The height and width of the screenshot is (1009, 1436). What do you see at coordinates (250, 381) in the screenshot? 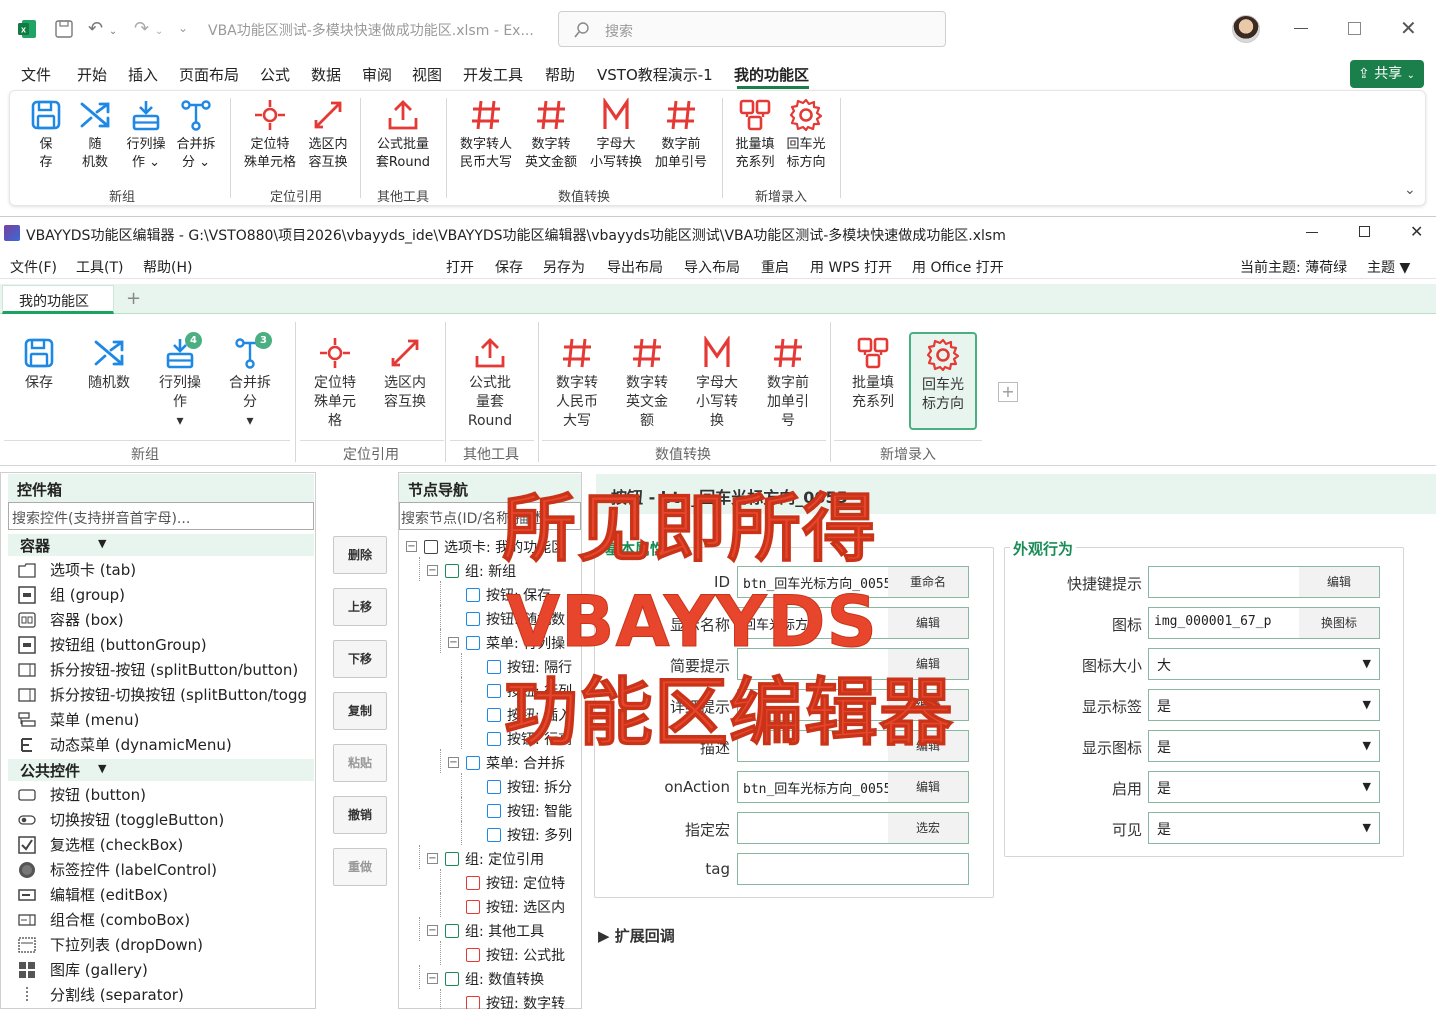
I see `editor-ribbon-button: 3 合并拆 分 ▾` at bounding box center [250, 381].